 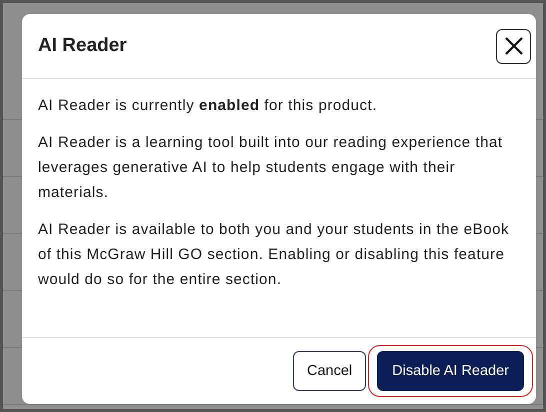 I want to click on dialog-paragraph: AI Reader is currently enabled for this product., so click(x=208, y=106).